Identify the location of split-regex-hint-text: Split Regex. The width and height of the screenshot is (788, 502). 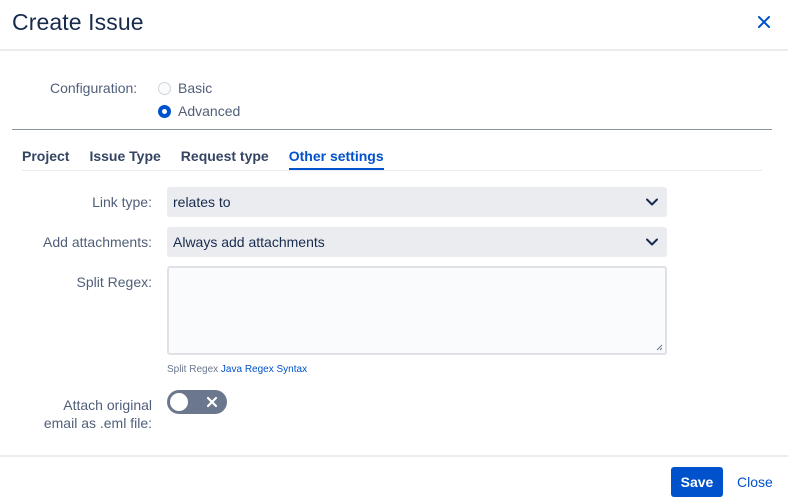
(193, 369).